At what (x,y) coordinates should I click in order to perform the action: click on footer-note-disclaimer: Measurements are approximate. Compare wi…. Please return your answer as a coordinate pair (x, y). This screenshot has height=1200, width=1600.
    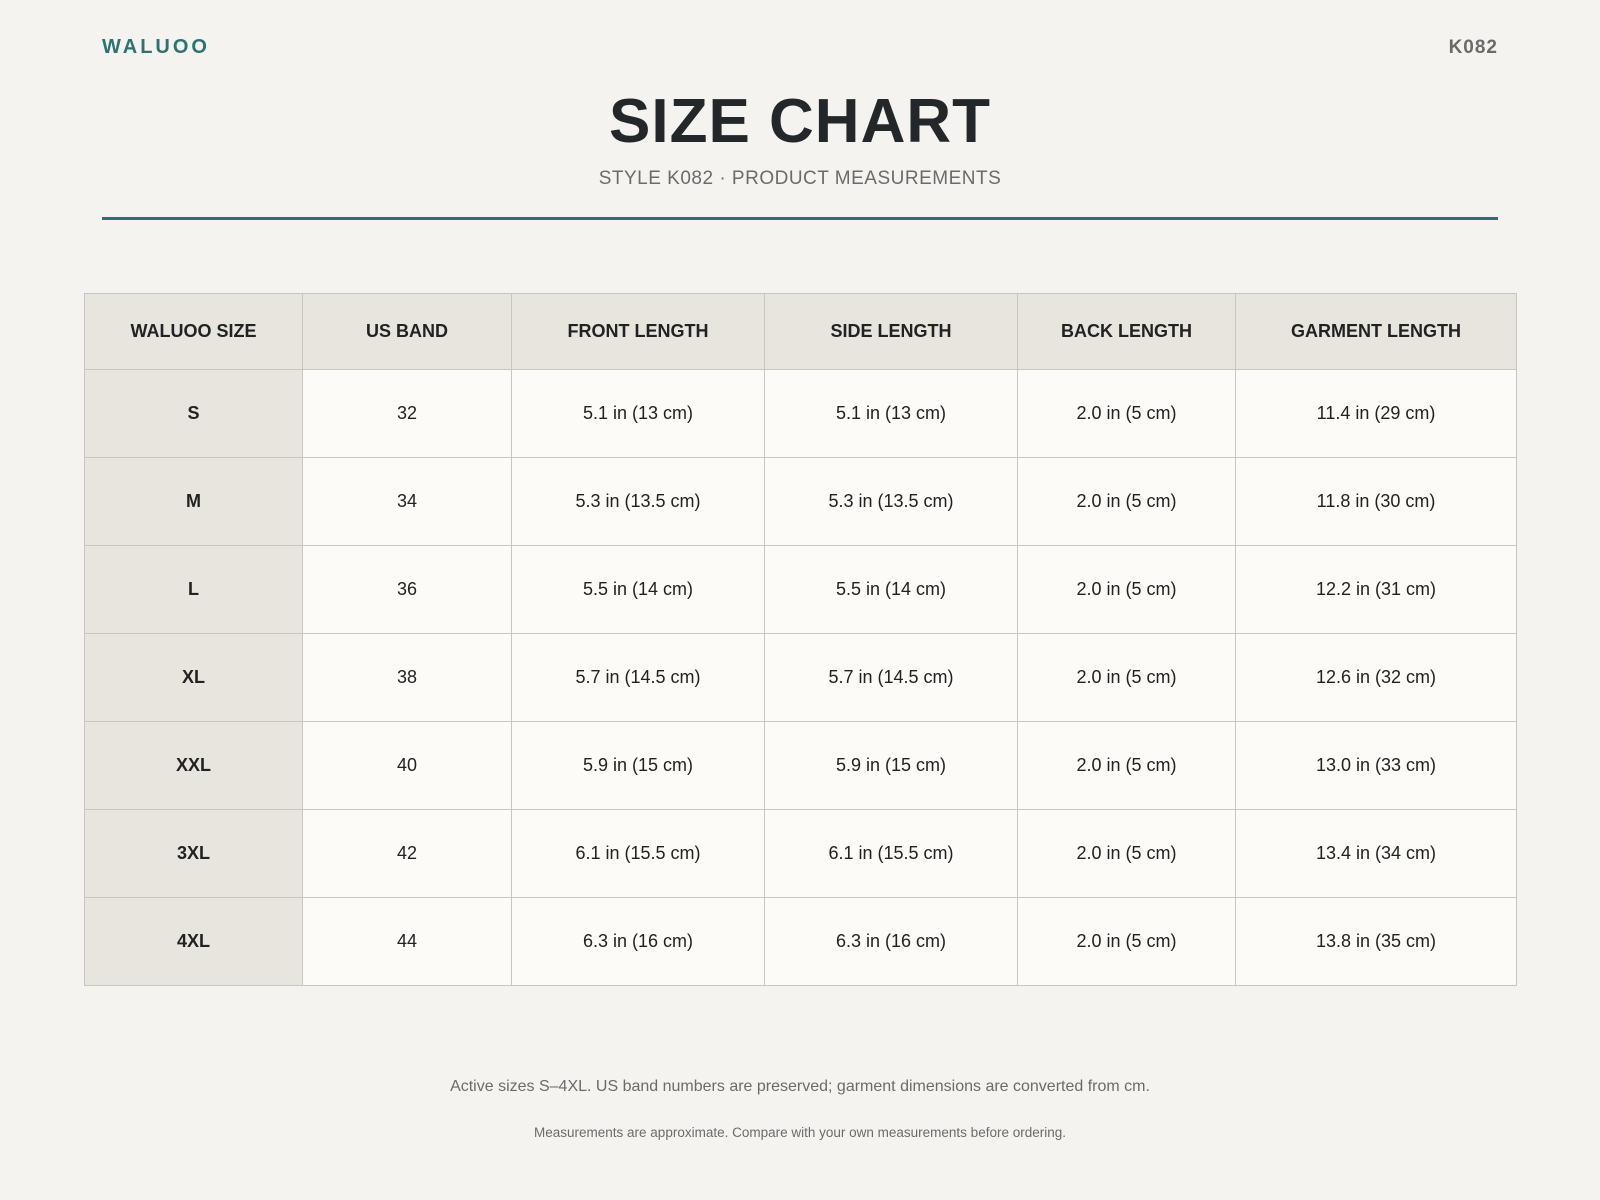
    Looking at the image, I should click on (800, 1132).